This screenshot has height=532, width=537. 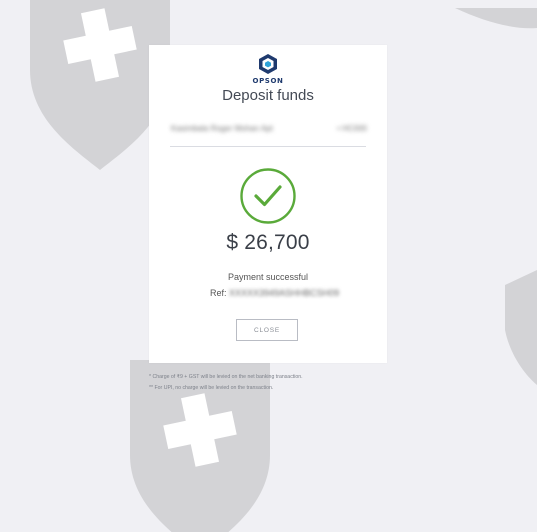 I want to click on opson-logo-icon, so click(x=268, y=64).